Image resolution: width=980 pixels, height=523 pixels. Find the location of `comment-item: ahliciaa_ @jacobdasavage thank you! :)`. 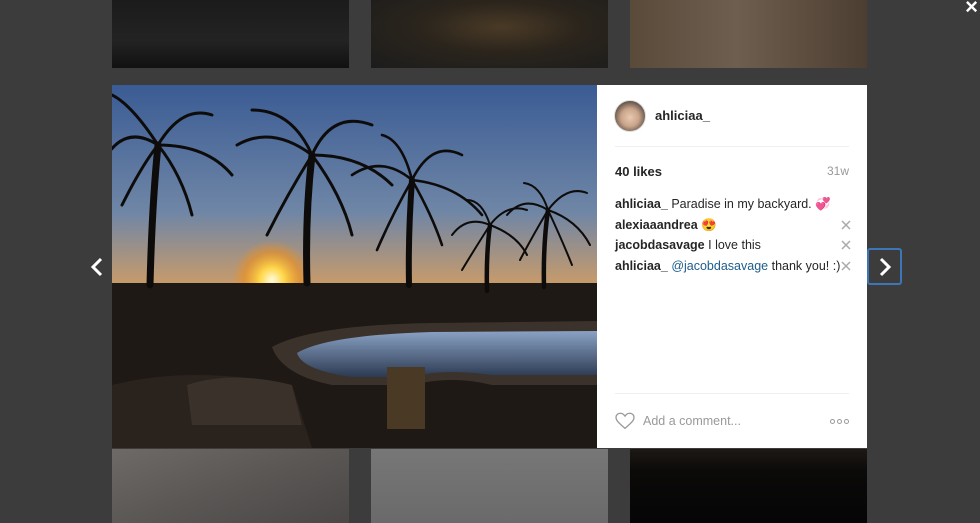

comment-item: ahliciaa_ @jacobdasavage thank you! :) is located at coordinates (733, 266).